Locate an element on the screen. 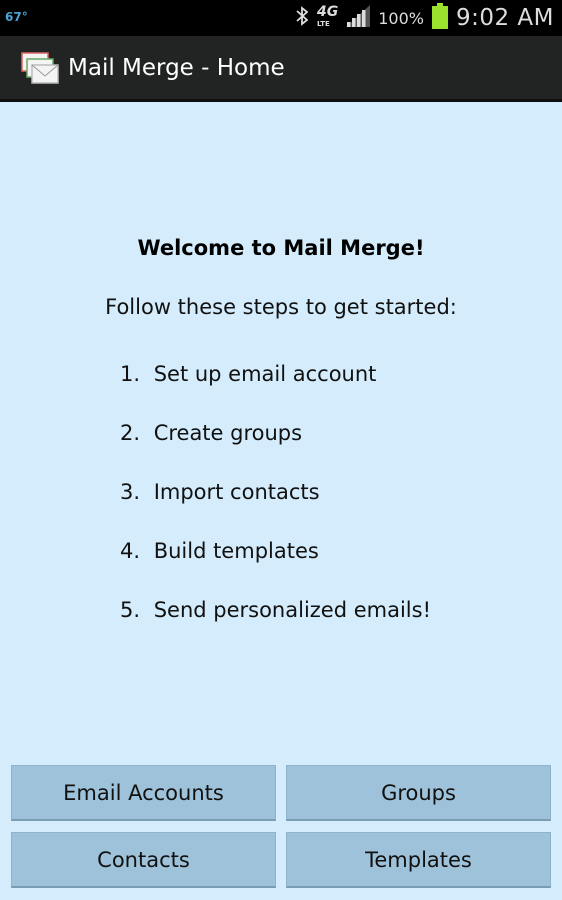 This screenshot has width=562, height=900. step-item: 2. Create groups is located at coordinates (211, 433).